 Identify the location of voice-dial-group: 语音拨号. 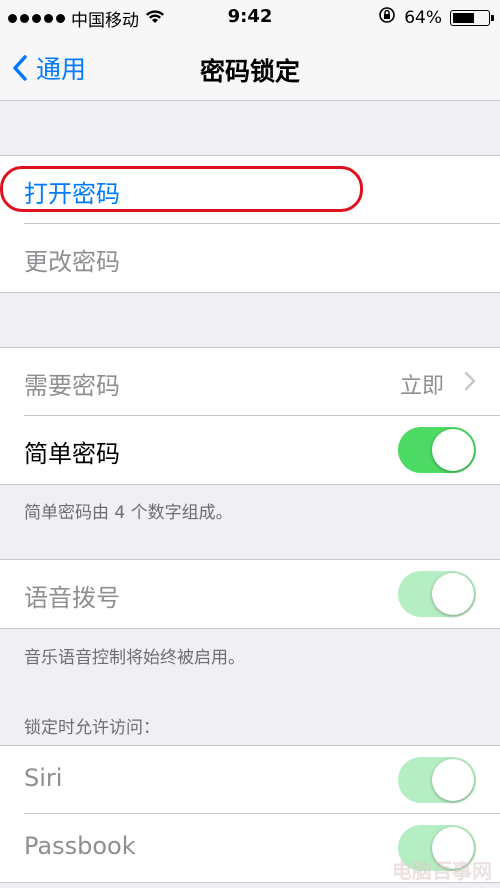
(250, 594).